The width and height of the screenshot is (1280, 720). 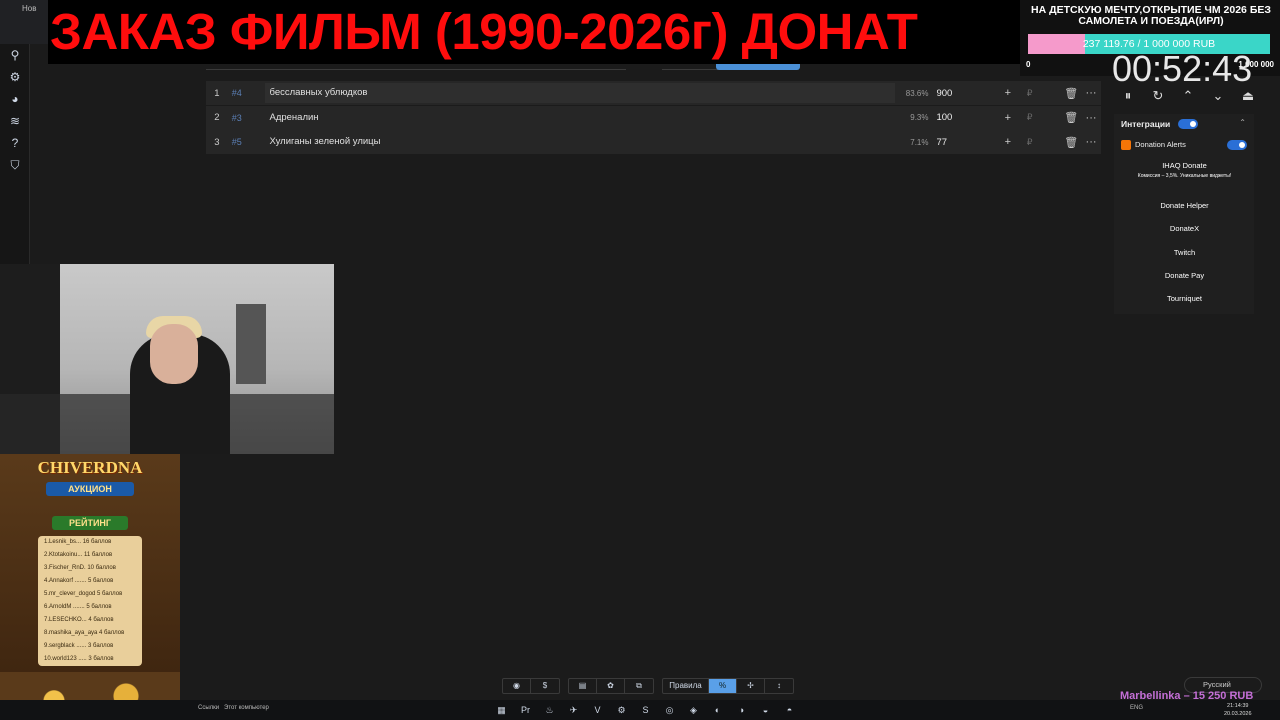 I want to click on timer-controls: ⏸ ↻ ⌃ ⌄ ⏏, so click(x=1188, y=98).